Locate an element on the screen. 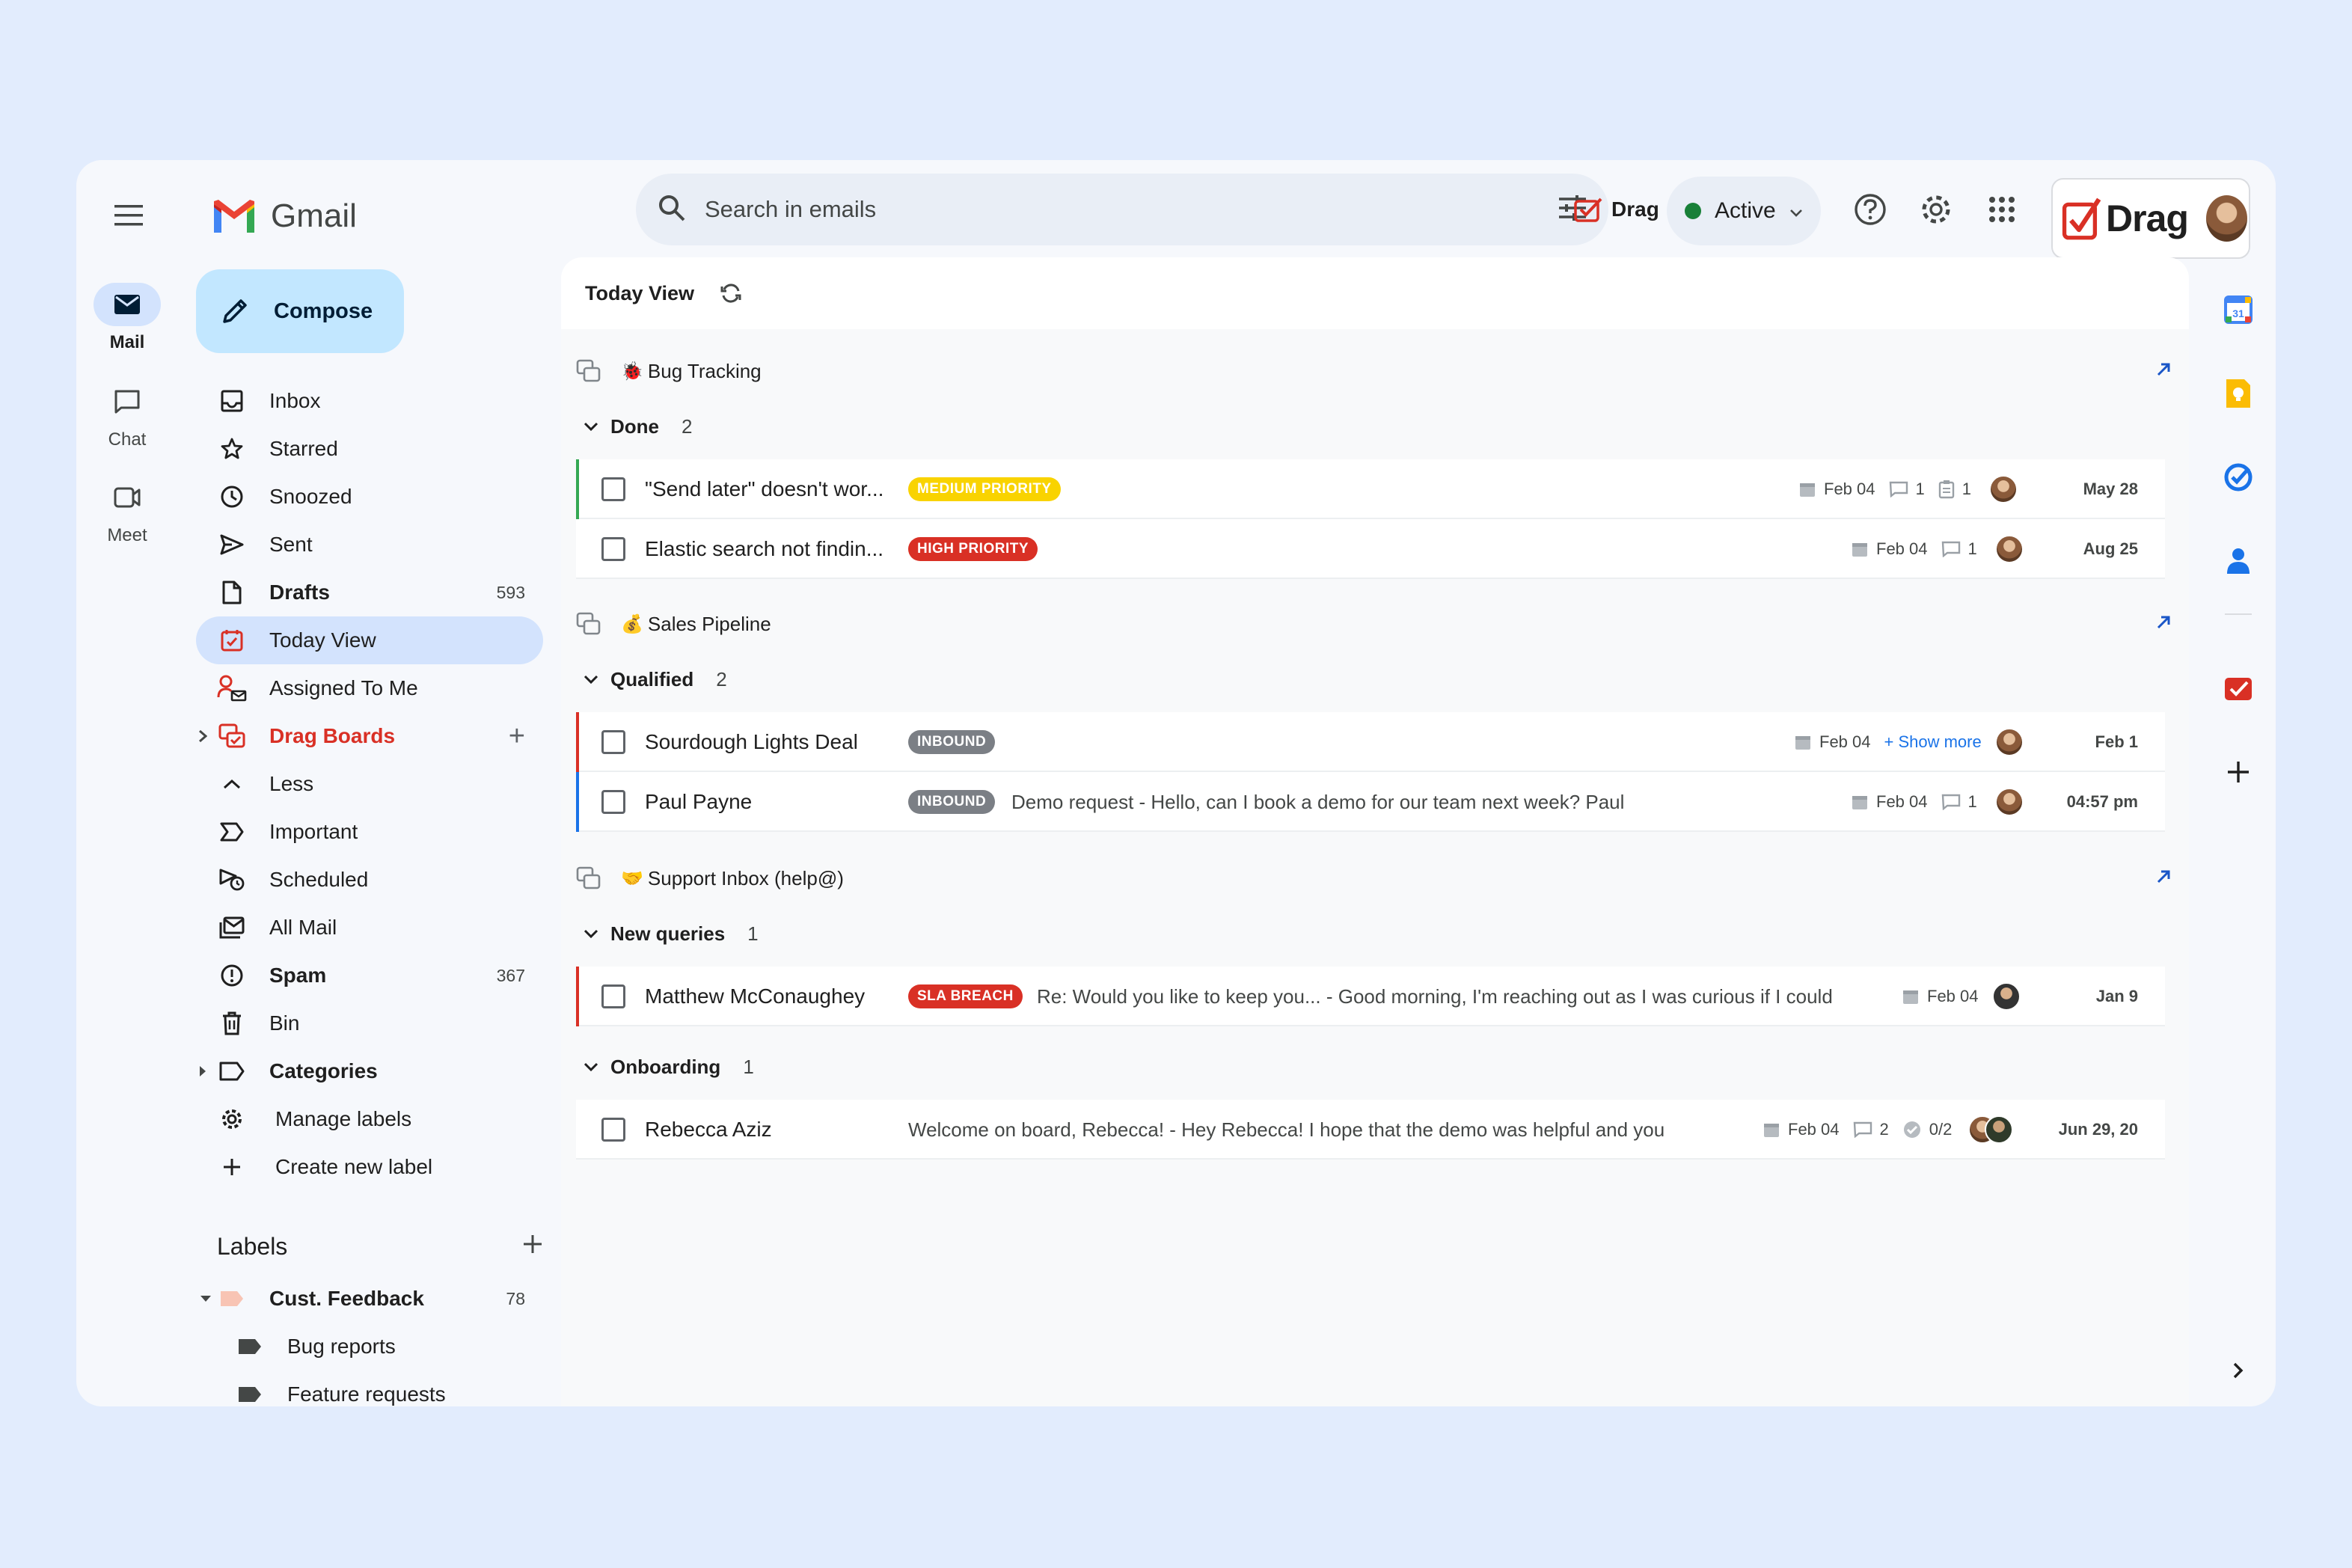 Image resolution: width=2352 pixels, height=1568 pixels. compose-button: Compose is located at coordinates (300, 311).